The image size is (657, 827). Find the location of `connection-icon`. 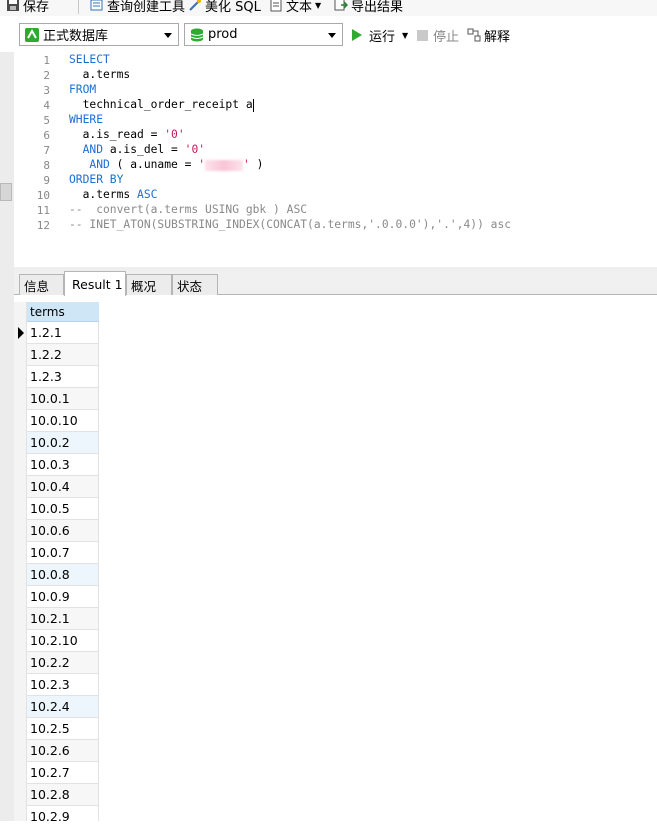

connection-icon is located at coordinates (32, 34).